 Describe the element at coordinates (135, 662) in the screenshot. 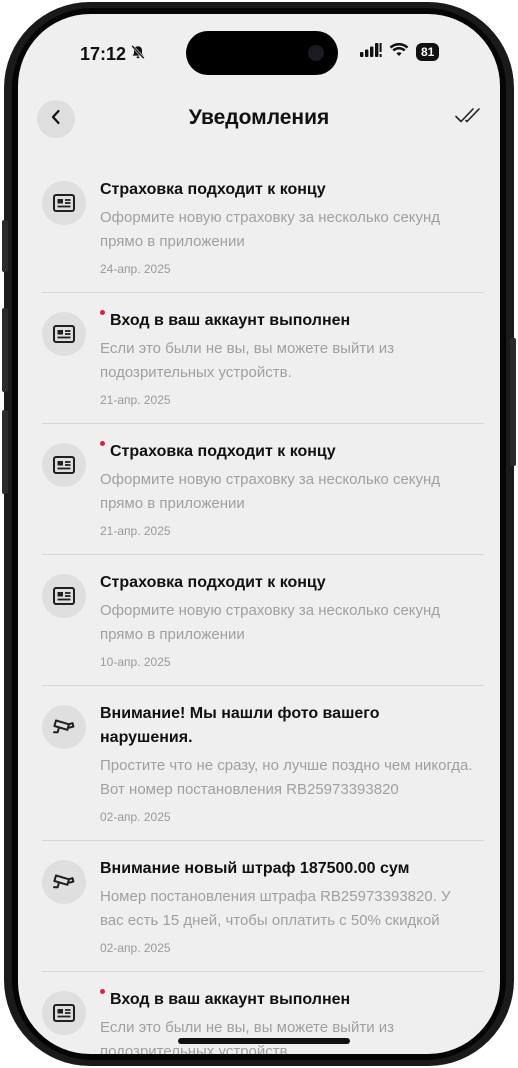

I see `notification-date: 10-апр. 2025` at that location.